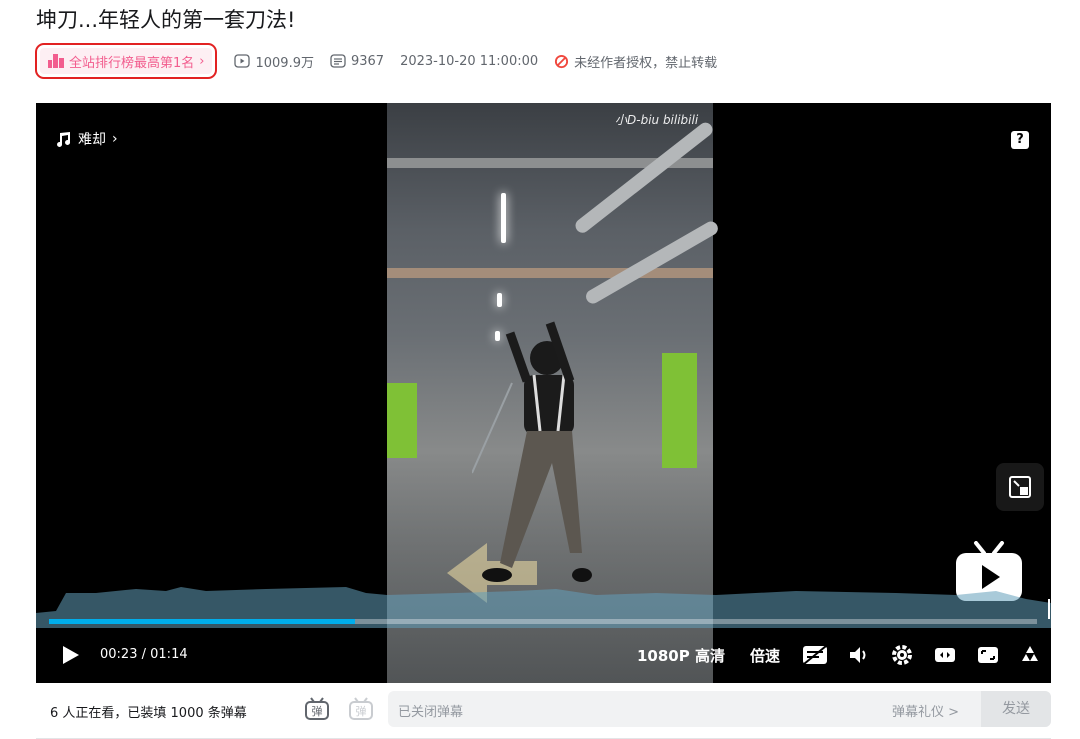 Image resolution: width=1080 pixels, height=739 pixels. I want to click on copyright-notice-text: 未经作者授权，禁止转载, so click(646, 63).